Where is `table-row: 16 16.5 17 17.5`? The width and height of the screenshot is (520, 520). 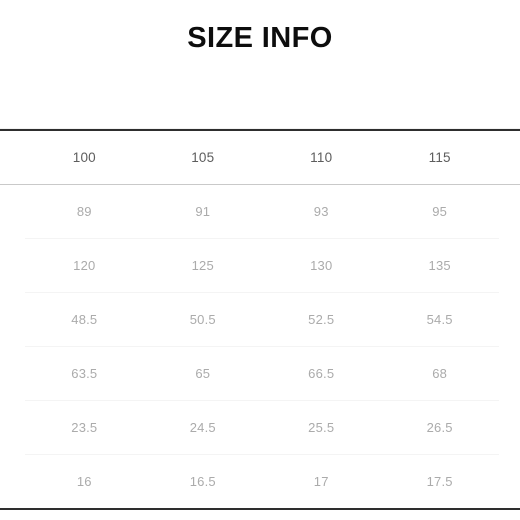 table-row: 16 16.5 17 17.5 is located at coordinates (260, 482).